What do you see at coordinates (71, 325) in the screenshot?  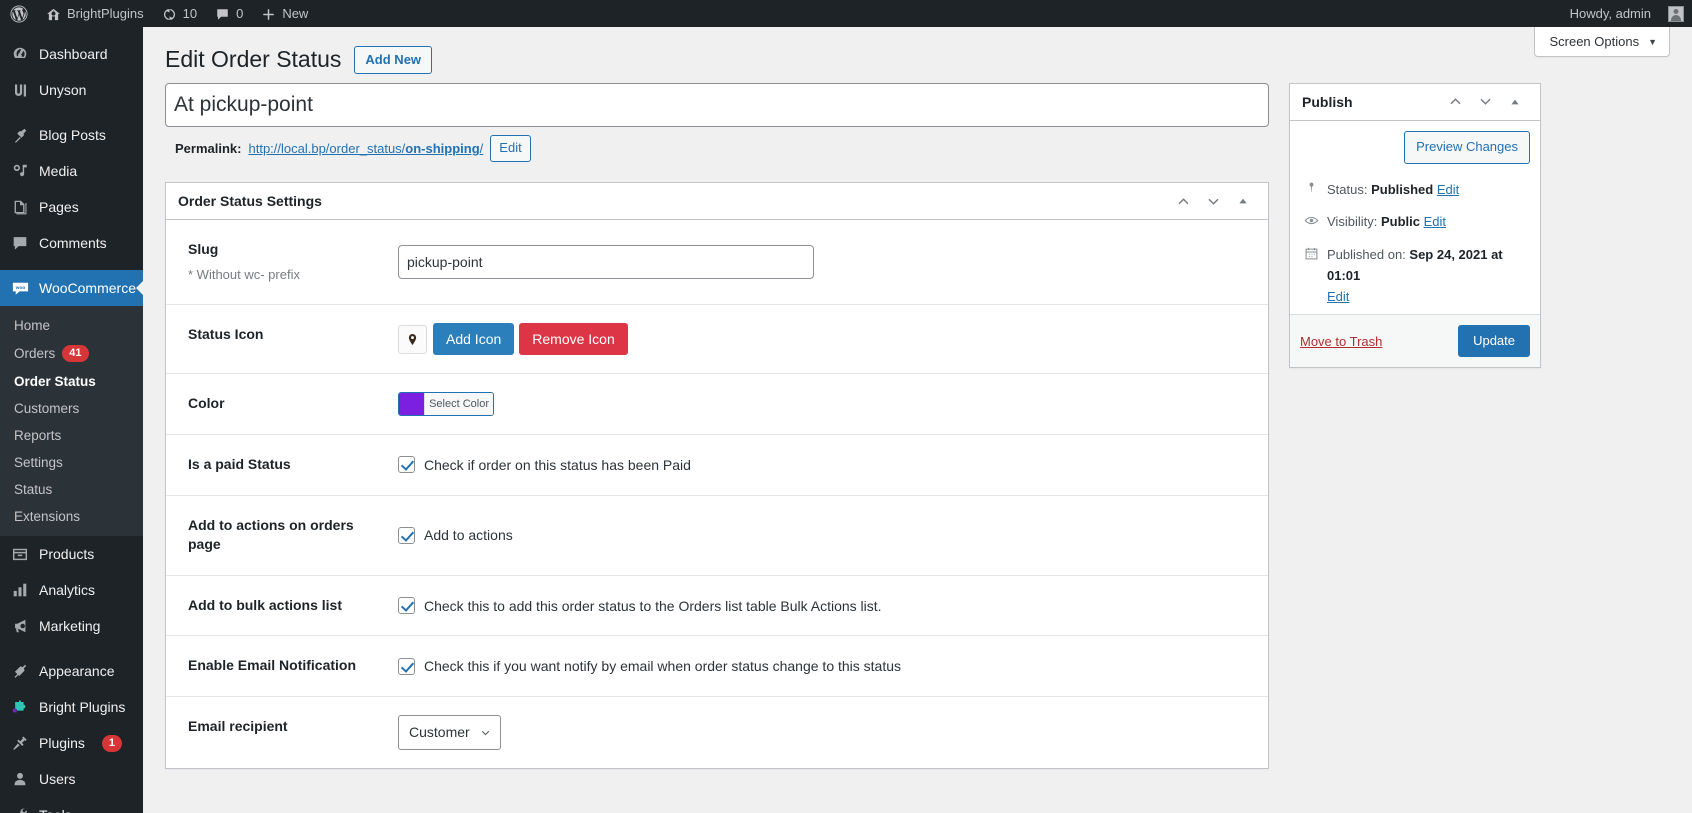 I see `submenu-item-home: Home` at bounding box center [71, 325].